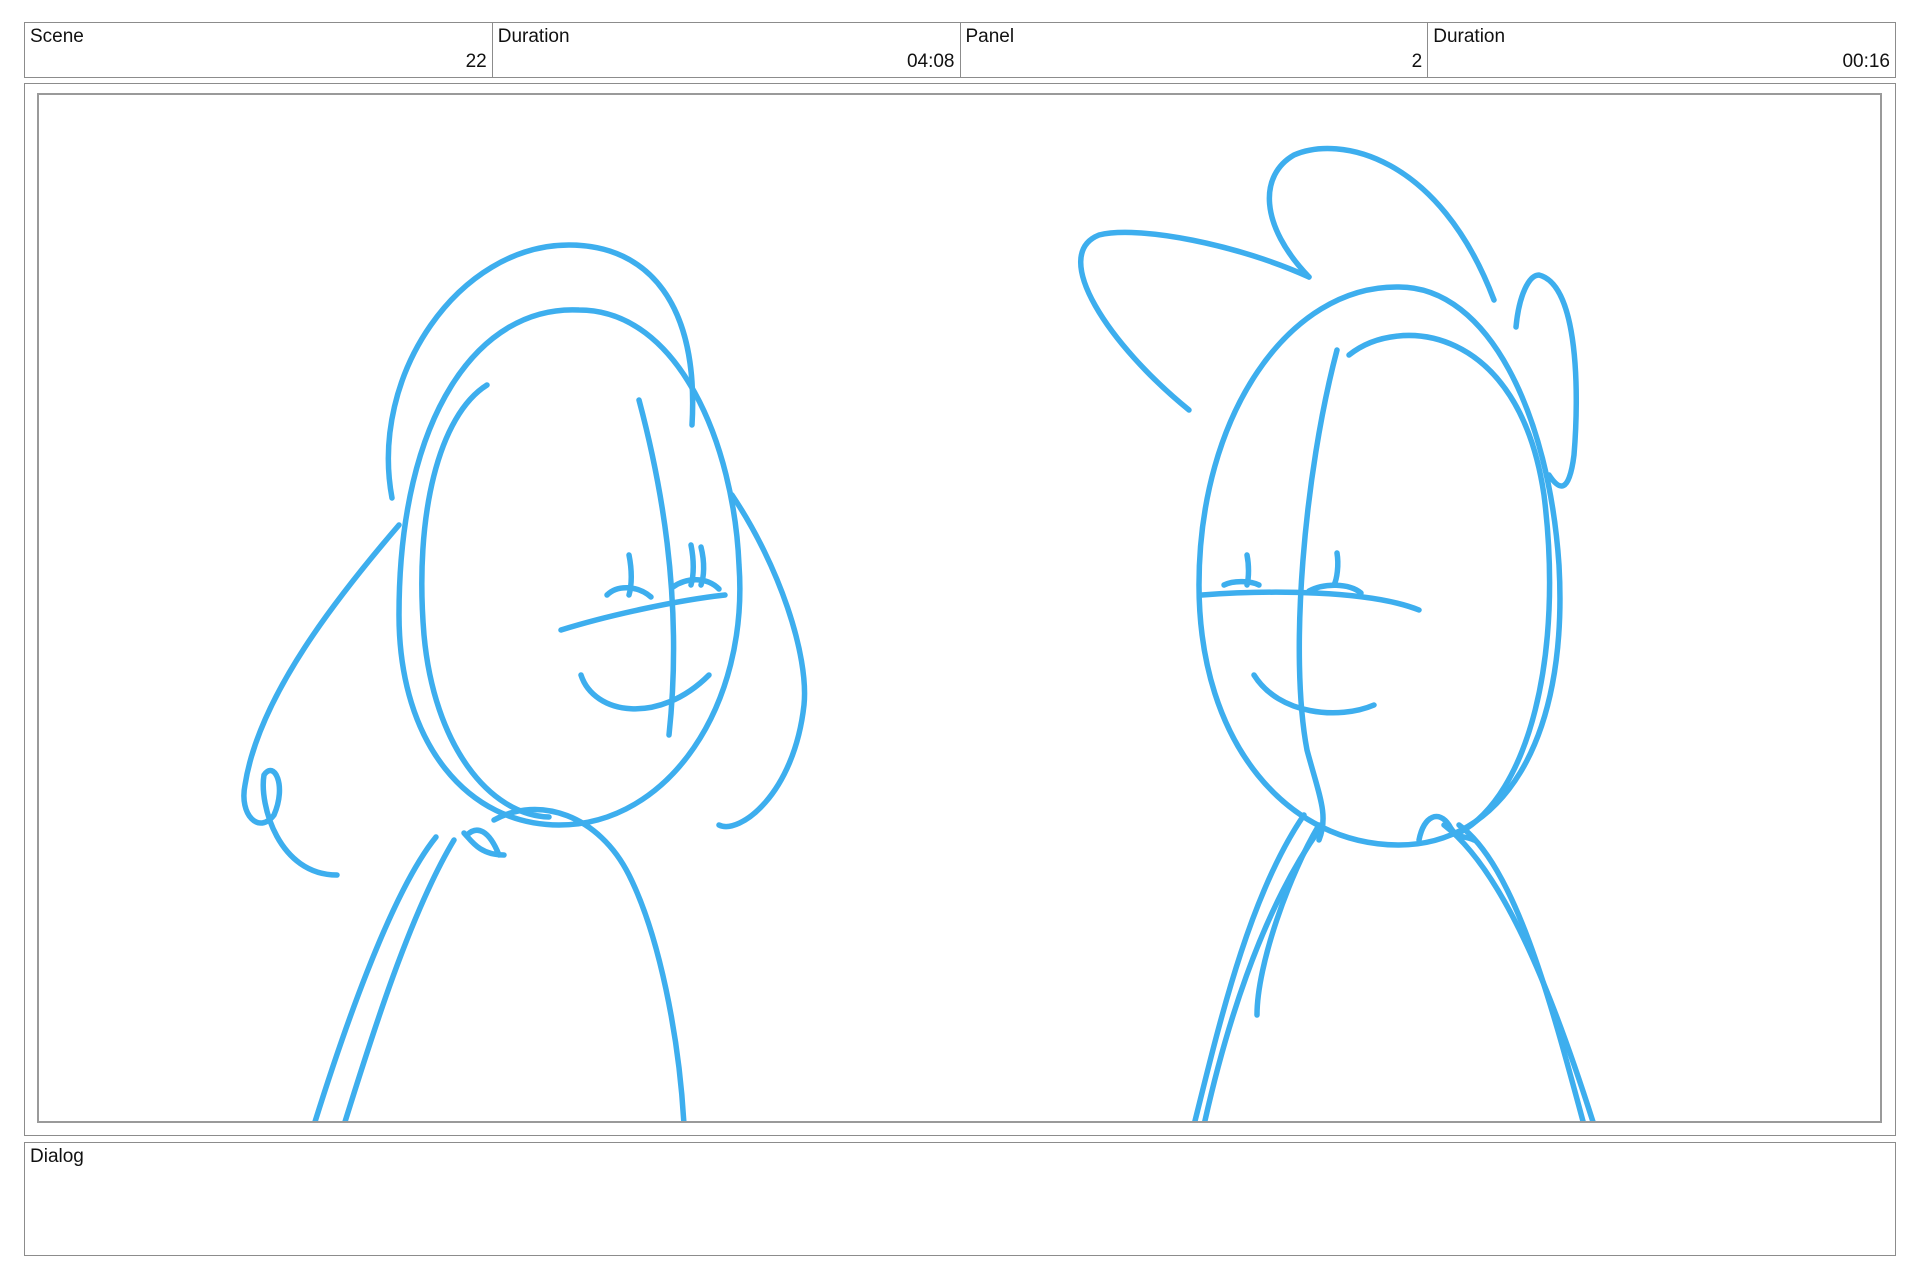 This screenshot has width=1920, height=1280. What do you see at coordinates (1546, 380) in the screenshot?
I see `right-hair-spike-right` at bounding box center [1546, 380].